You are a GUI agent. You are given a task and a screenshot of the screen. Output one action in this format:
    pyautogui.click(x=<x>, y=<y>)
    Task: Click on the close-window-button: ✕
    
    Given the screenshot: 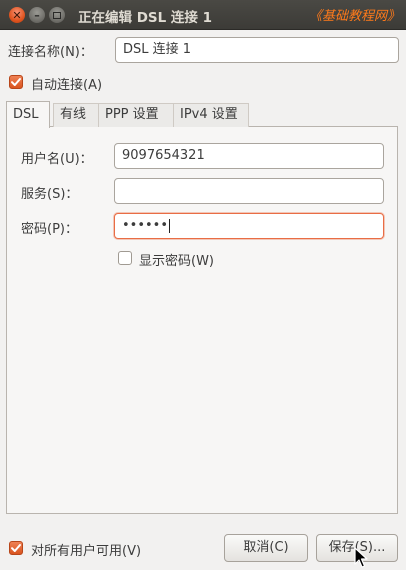 What is the action you would take?
    pyautogui.click(x=17, y=15)
    